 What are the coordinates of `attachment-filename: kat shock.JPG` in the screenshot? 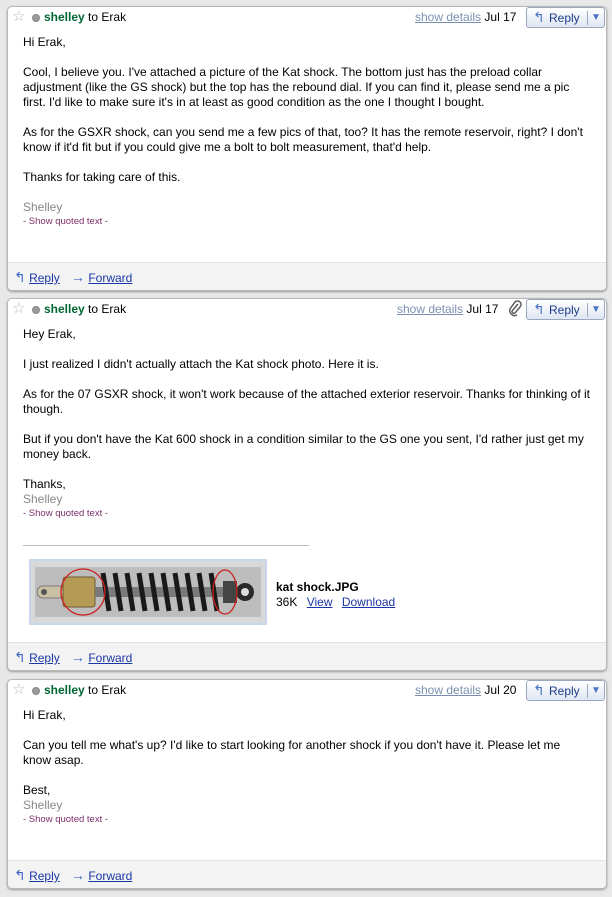 It's located at (317, 587).